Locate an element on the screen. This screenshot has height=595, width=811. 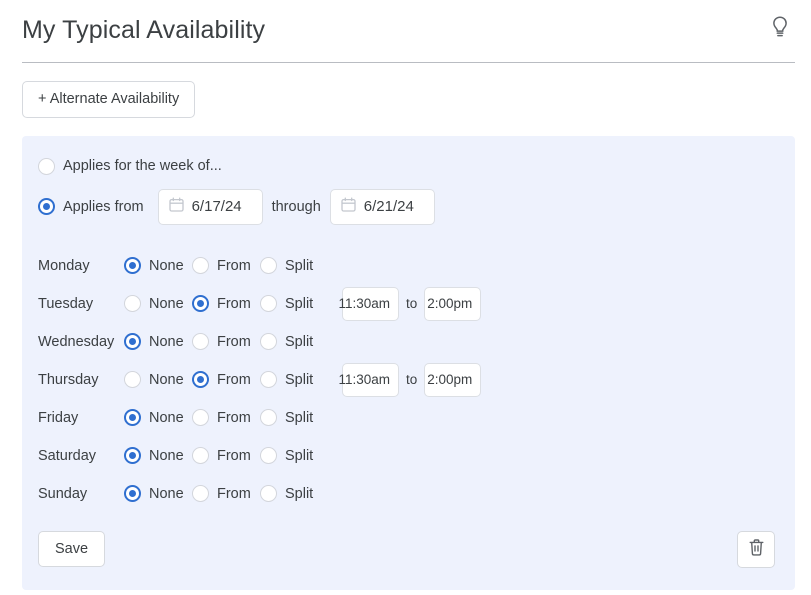
through-label: through is located at coordinates (296, 206).